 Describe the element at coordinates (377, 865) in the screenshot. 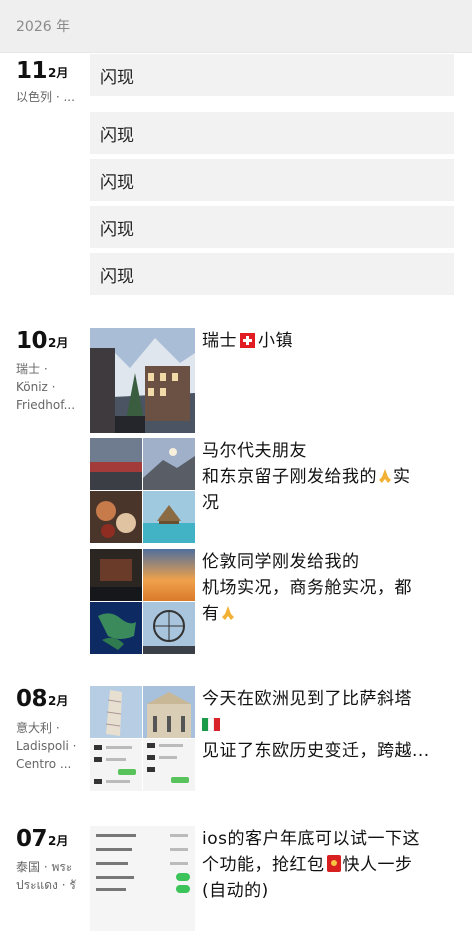

I see `post-text-part: 快人一步` at that location.